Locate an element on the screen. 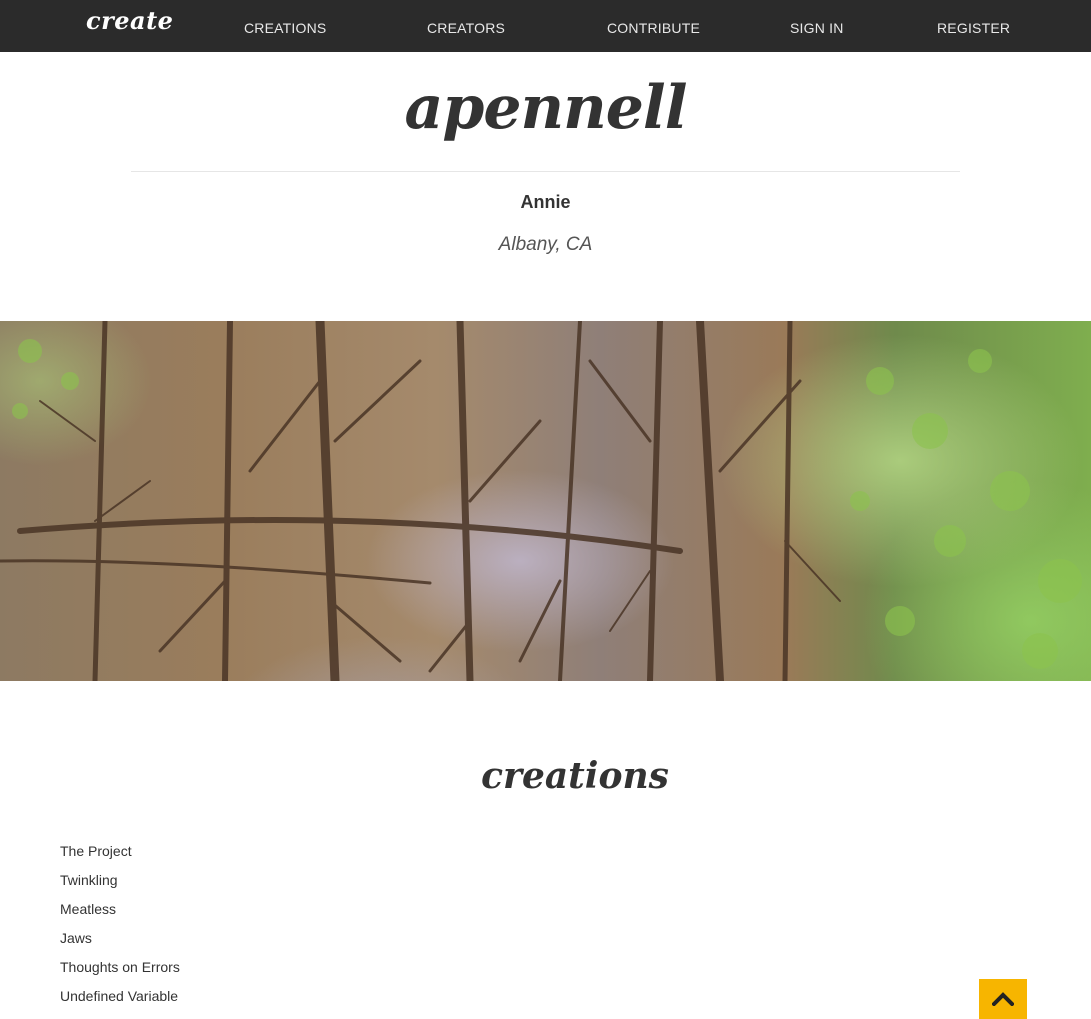 The width and height of the screenshot is (1091, 1019). nav-link-creators: CREATORS is located at coordinates (466, 28).